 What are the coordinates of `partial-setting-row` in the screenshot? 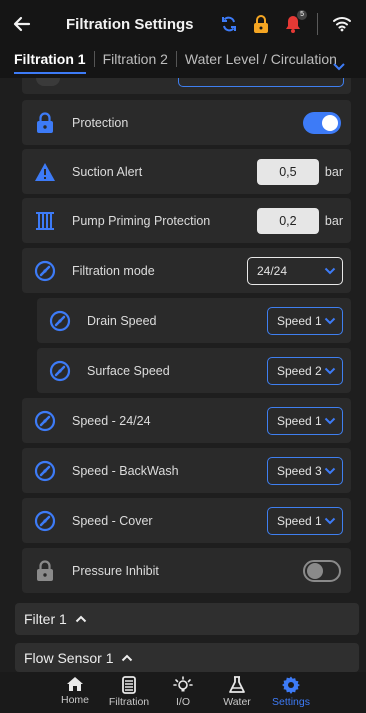 It's located at (186, 86).